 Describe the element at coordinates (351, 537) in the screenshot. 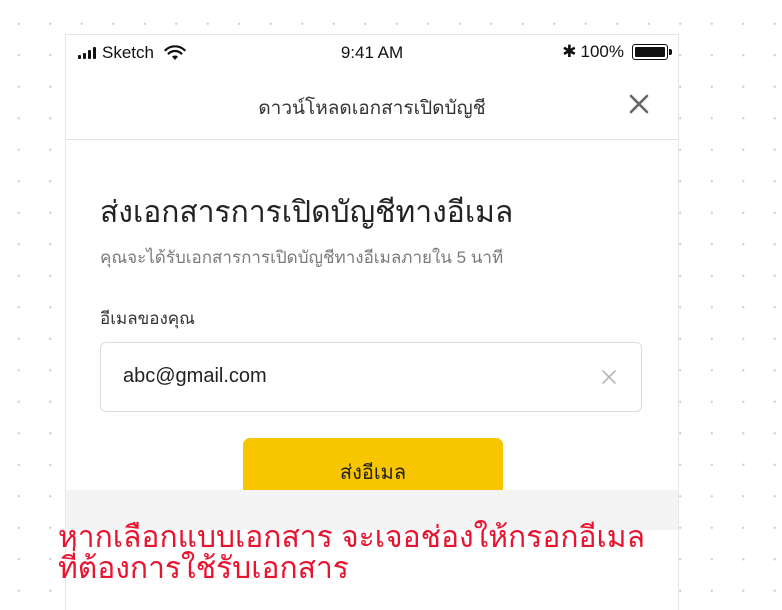

I see `annotation-line-1: หากเลือกแบบเอกสาร จะเจอช่องให้กรอกอีเมล` at that location.